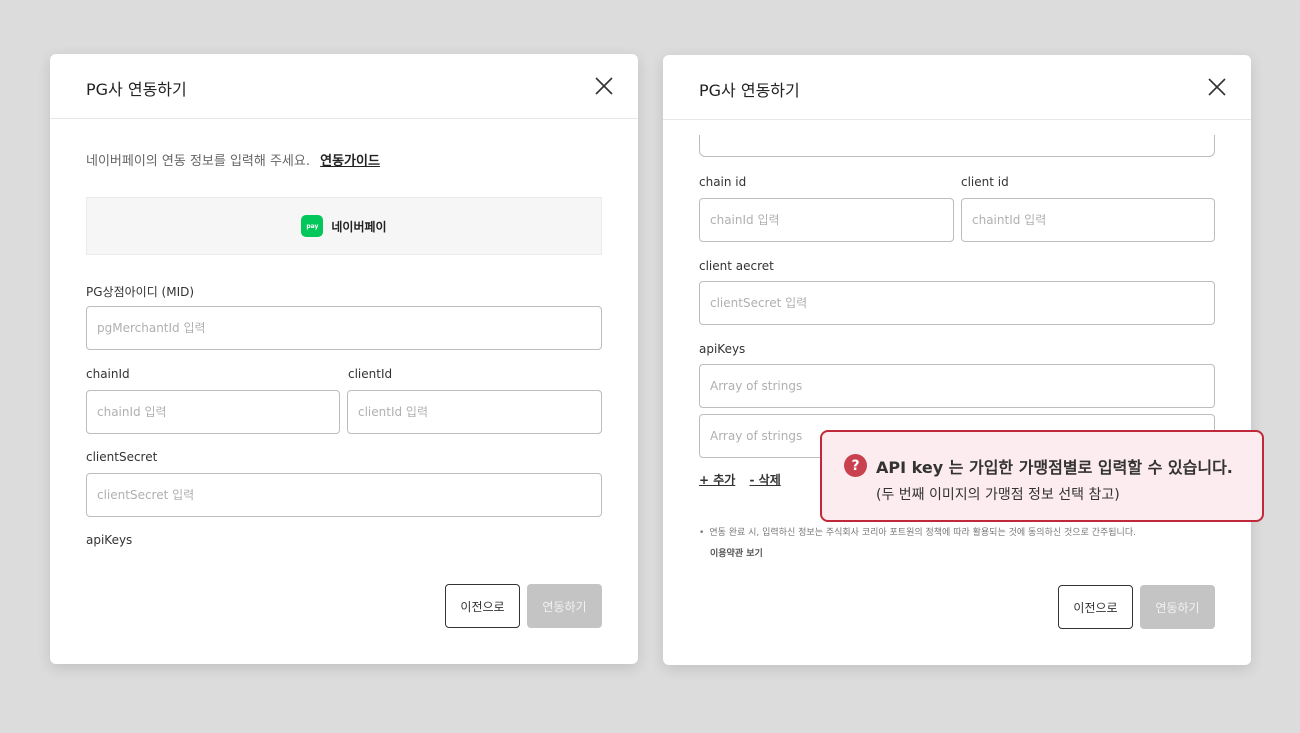 Image resolution: width=1300 pixels, height=733 pixels. What do you see at coordinates (723, 182) in the screenshot?
I see `chain-id-label: chain id` at bounding box center [723, 182].